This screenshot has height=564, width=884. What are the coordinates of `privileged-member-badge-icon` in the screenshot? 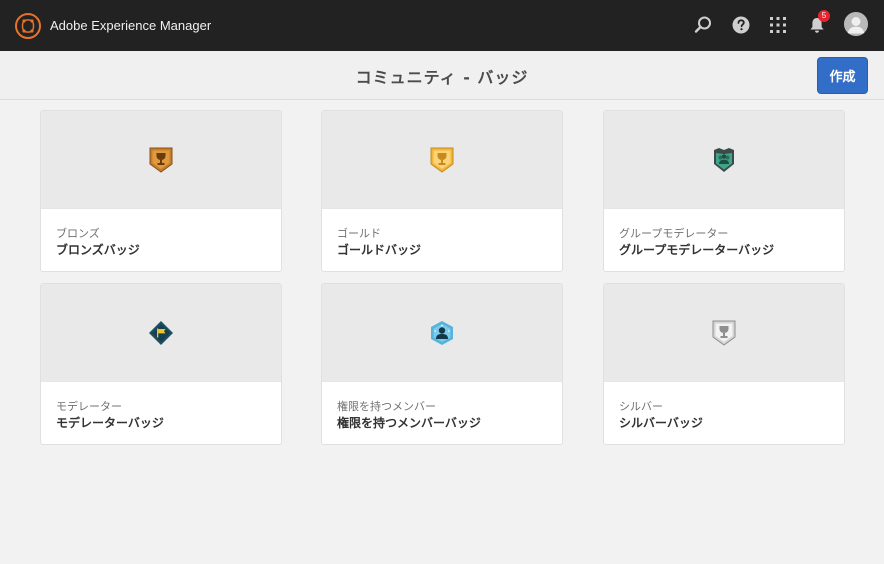 It's located at (442, 332).